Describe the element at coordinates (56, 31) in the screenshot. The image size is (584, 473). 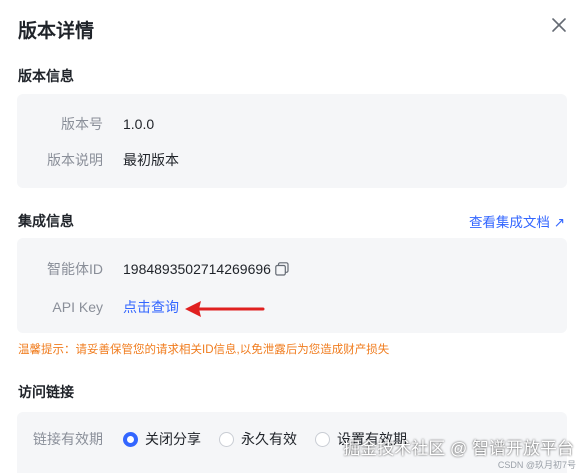
I see `dialog-title: 版本详情` at that location.